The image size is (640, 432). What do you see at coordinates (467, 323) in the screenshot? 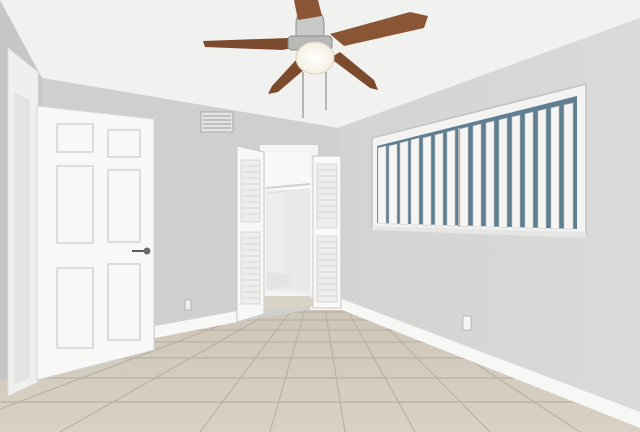
I see `wall-outlet` at bounding box center [467, 323].